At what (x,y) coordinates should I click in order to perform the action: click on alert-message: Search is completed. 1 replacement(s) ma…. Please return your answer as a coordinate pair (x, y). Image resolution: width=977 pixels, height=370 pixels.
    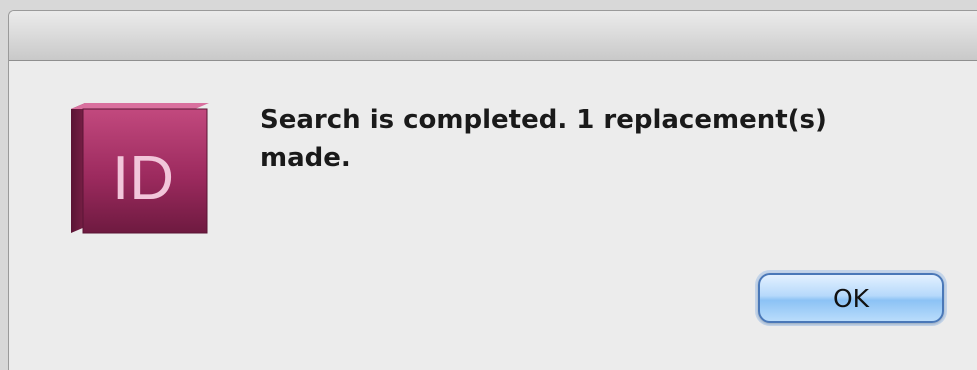
    Looking at the image, I should click on (543, 139).